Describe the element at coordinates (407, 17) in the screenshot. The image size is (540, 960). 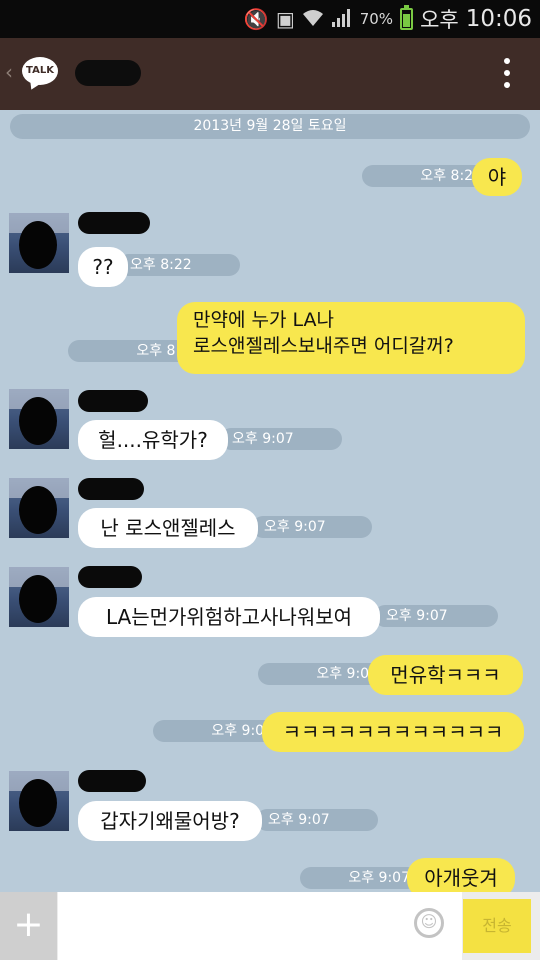
I see `battery-icon` at that location.